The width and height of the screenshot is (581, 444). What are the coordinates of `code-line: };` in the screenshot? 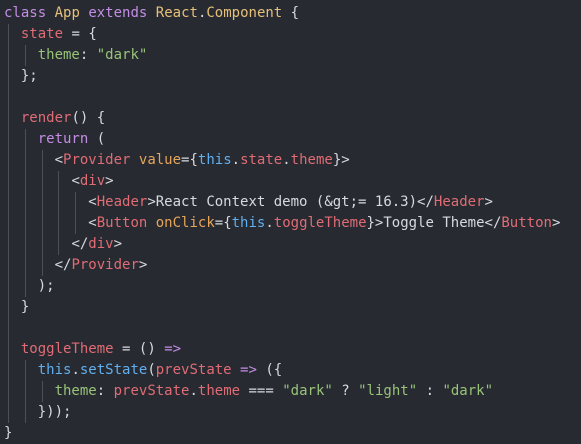 It's located at (290, 76).